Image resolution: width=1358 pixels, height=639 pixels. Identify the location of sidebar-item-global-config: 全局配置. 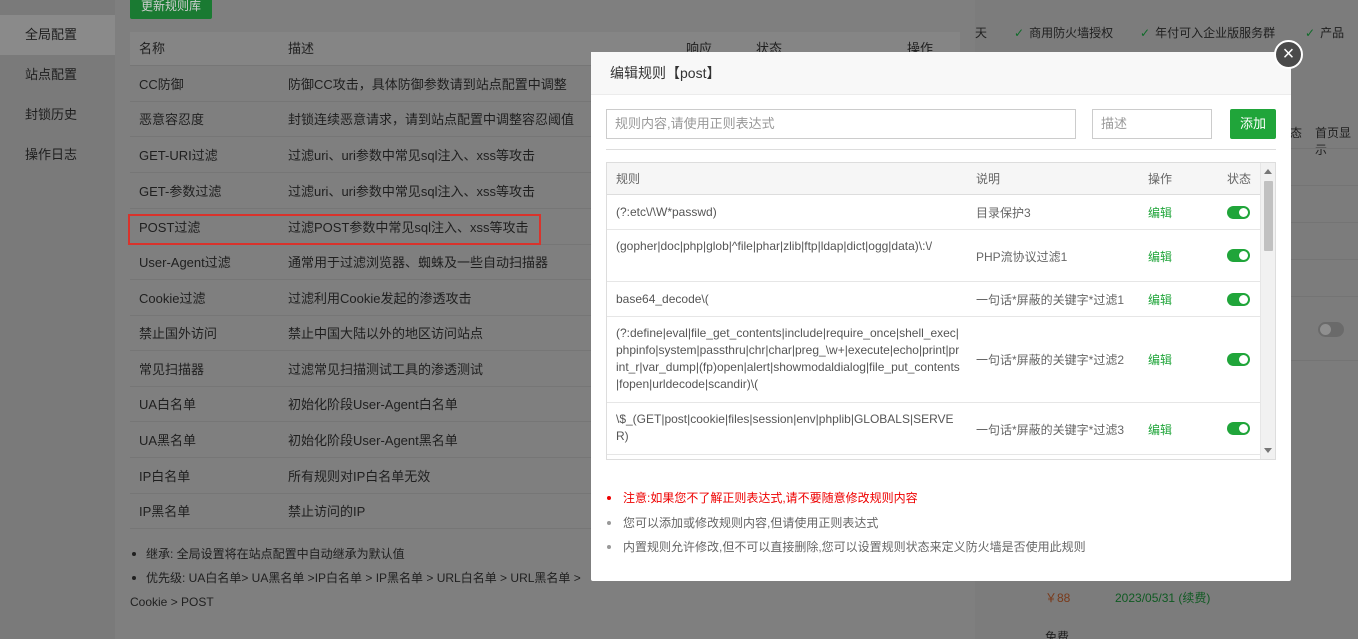
(57, 35).